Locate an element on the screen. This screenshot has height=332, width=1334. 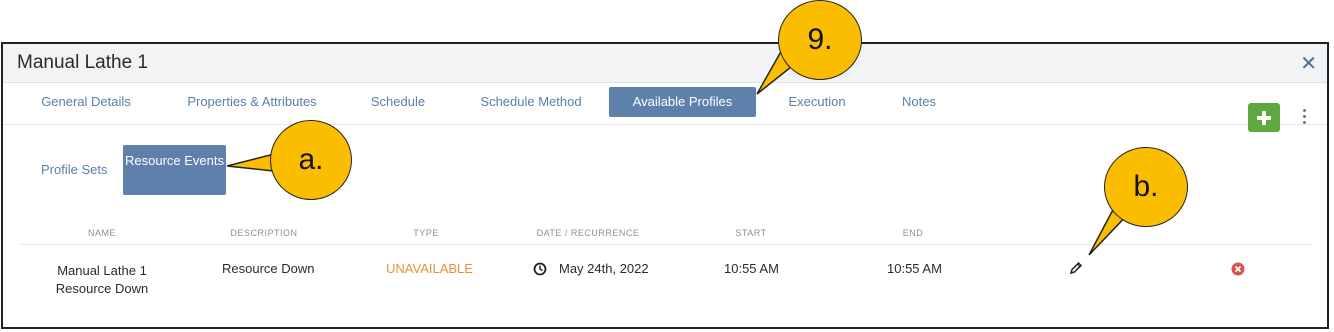
callout-b: b. is located at coordinates (1146, 187).